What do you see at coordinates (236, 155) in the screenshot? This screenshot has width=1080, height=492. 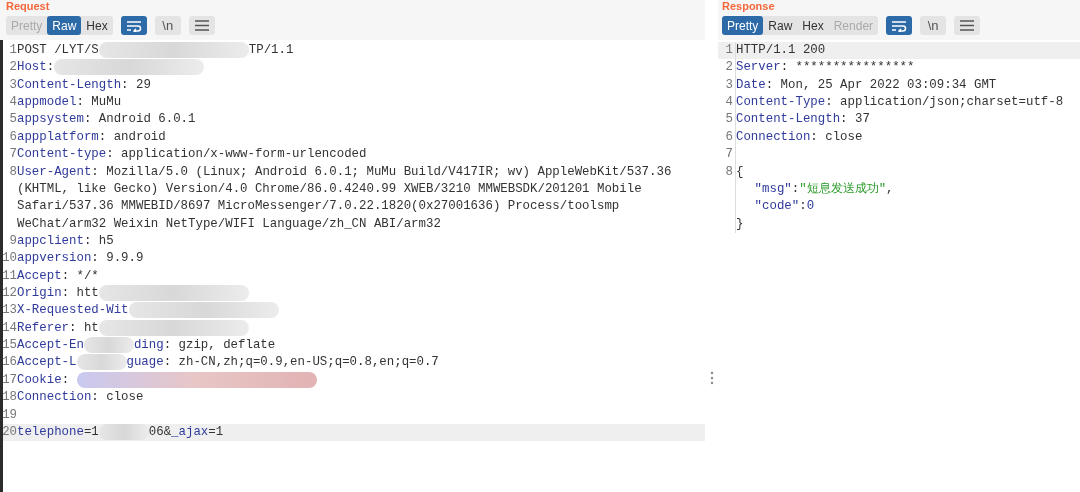 I see `code-text: : application/x-www-form-urlencoded` at bounding box center [236, 155].